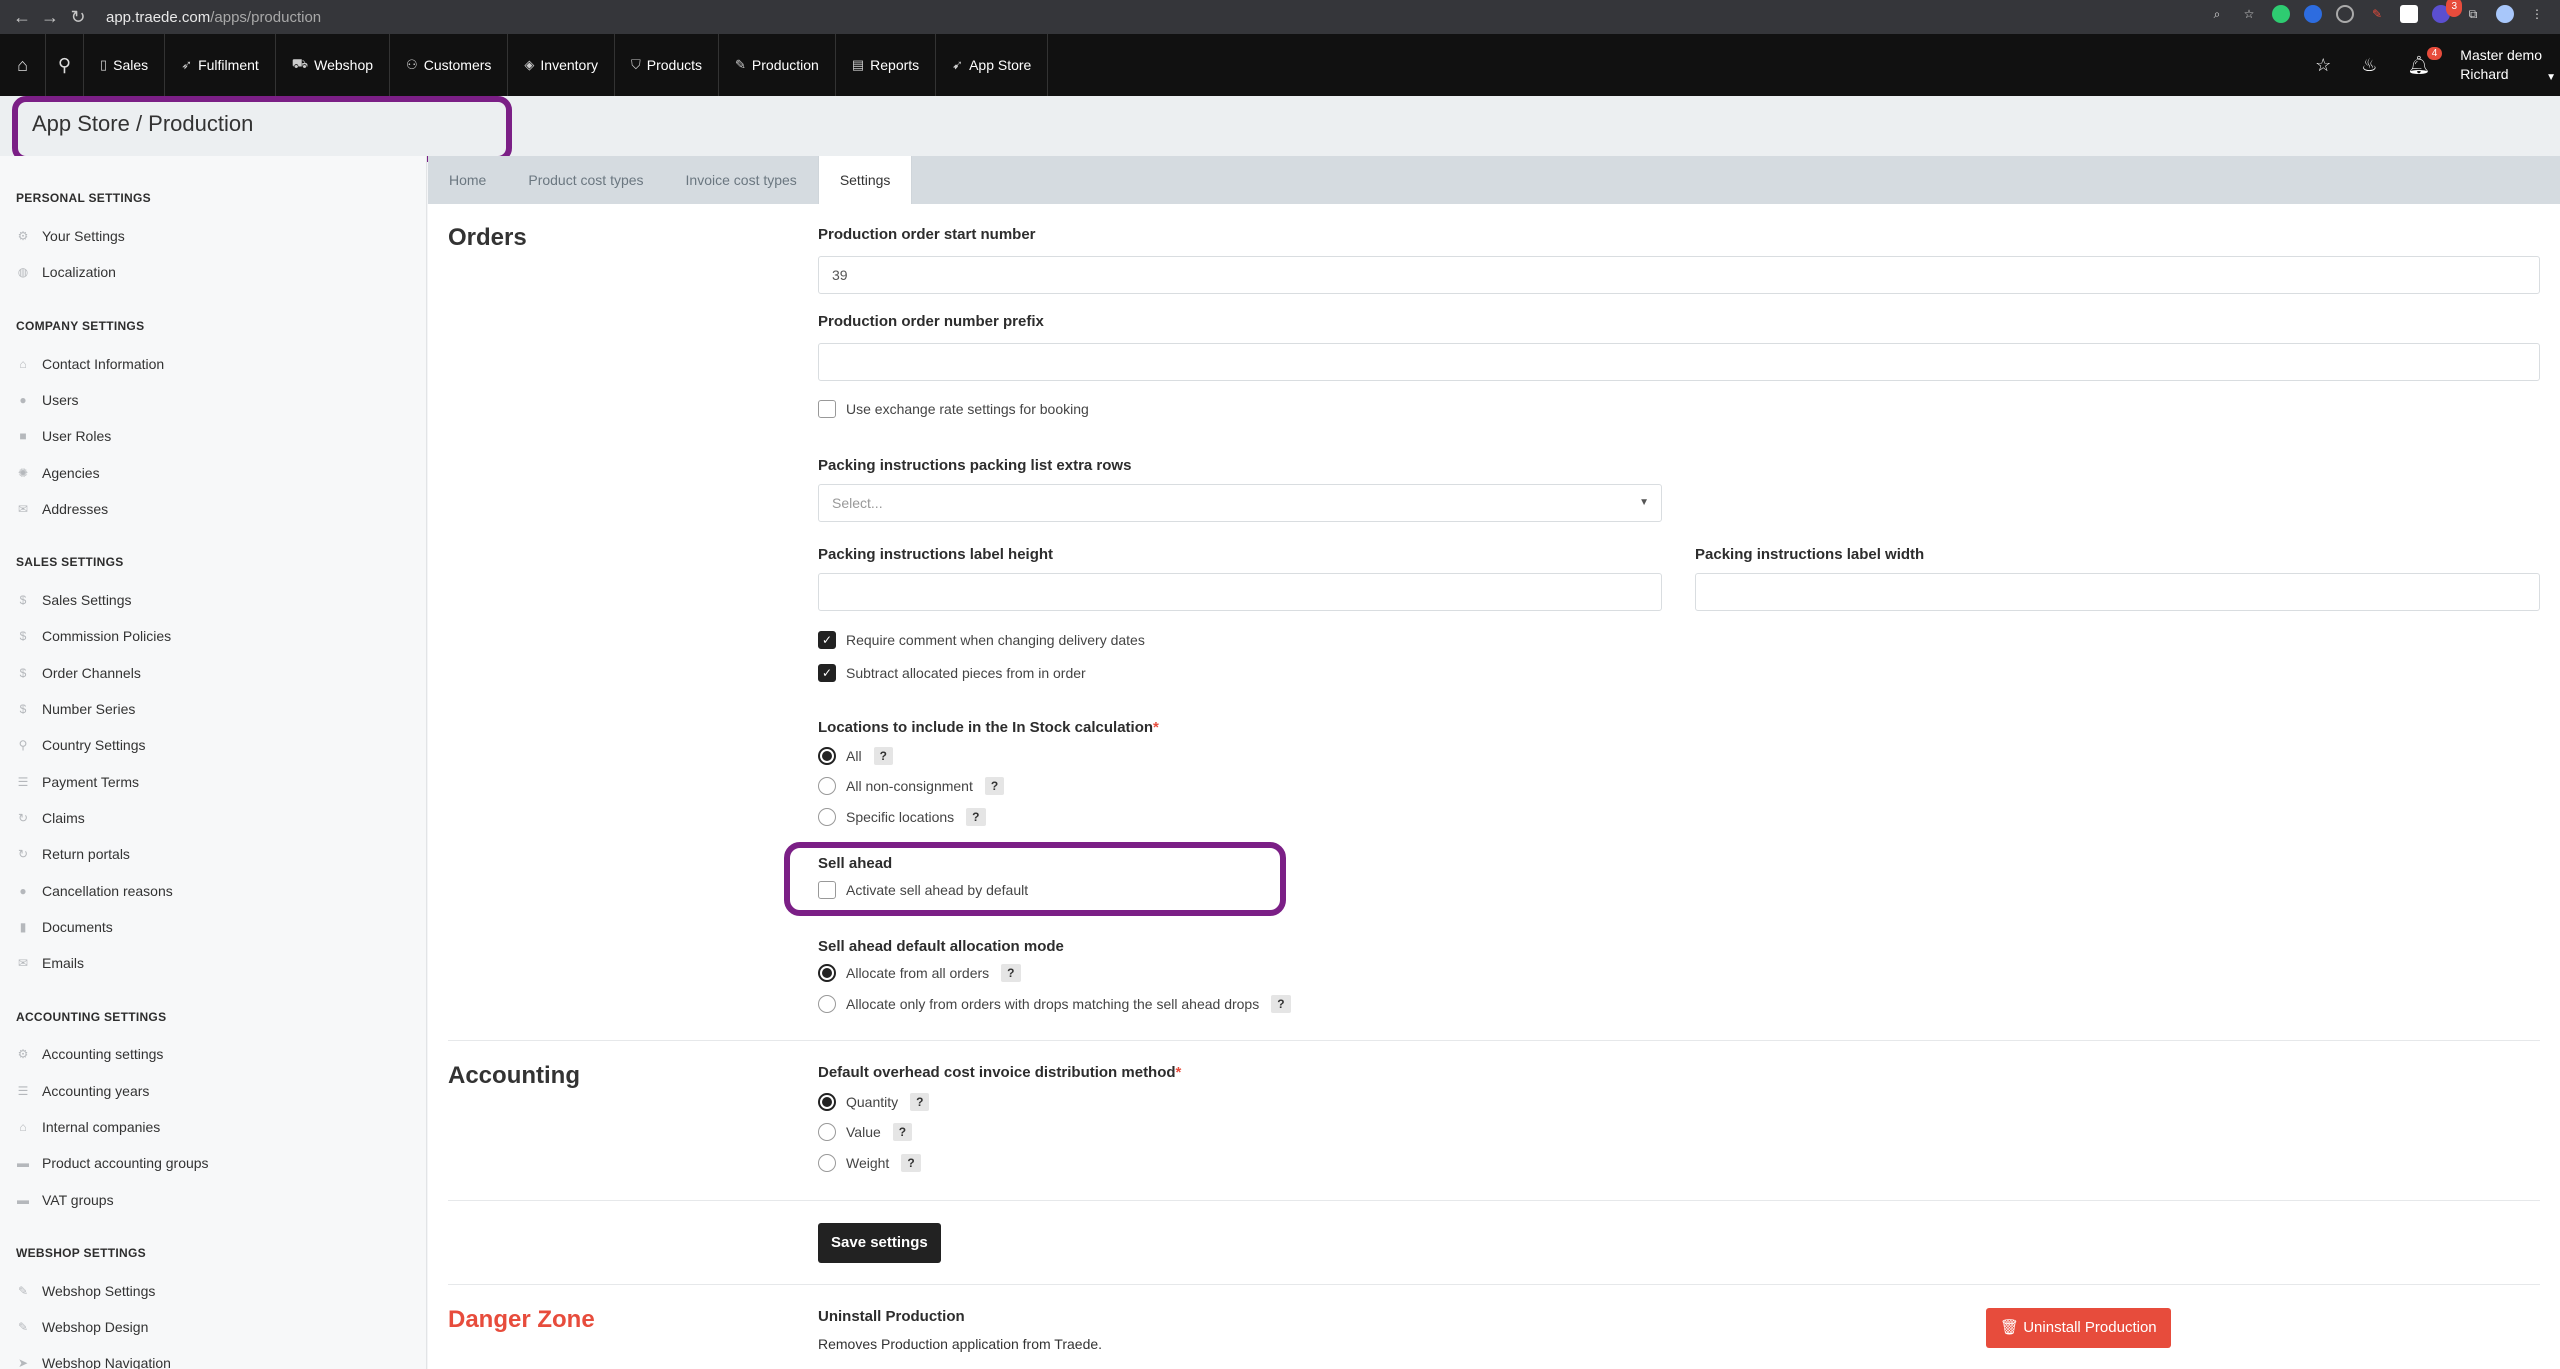 This screenshot has width=2560, height=1369. Describe the element at coordinates (827, 1004) in the screenshot. I see `alloc-matching-radio` at that location.